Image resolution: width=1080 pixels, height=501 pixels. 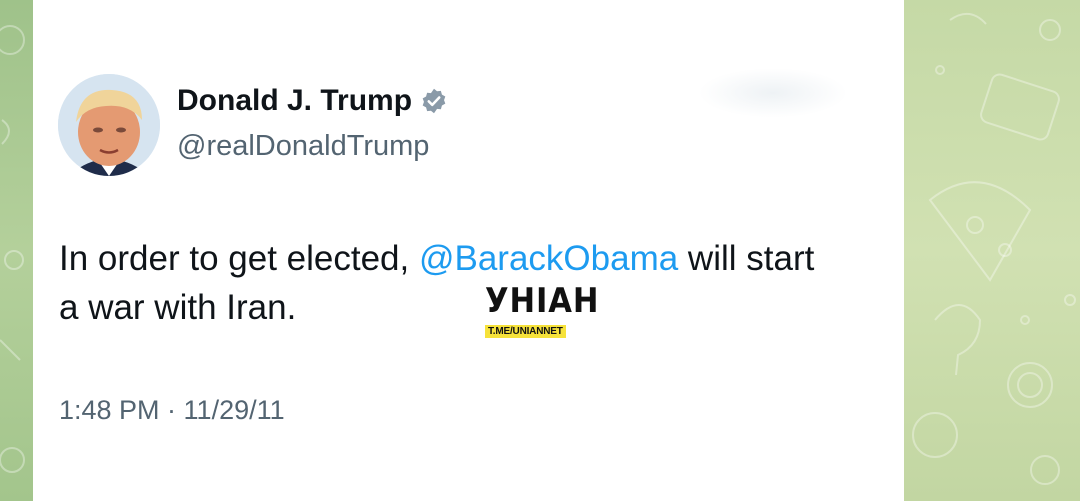 What do you see at coordinates (434, 101) in the screenshot?
I see `verified-badge-icon` at bounding box center [434, 101].